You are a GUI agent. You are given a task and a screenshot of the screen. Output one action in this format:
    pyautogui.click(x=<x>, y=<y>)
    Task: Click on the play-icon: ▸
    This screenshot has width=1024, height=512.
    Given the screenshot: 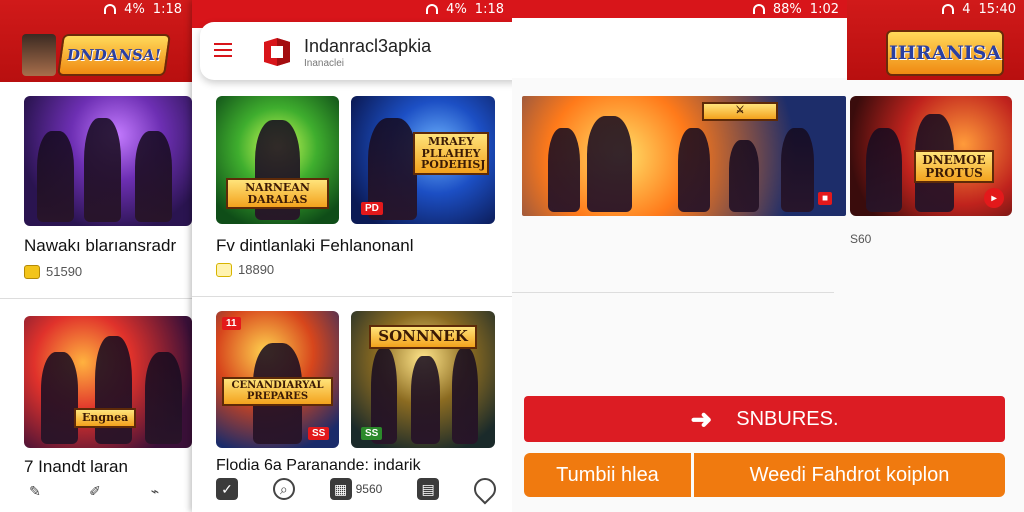 What is the action you would take?
    pyautogui.click(x=994, y=198)
    